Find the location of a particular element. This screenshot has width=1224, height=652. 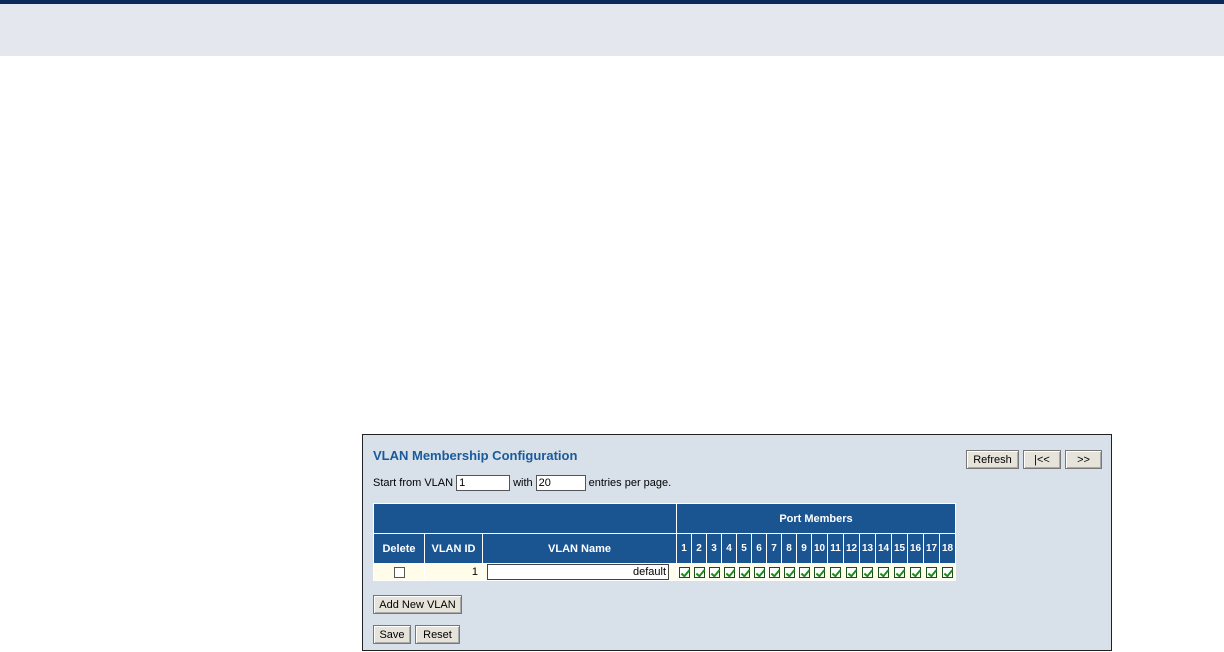

port-header-5: 5 is located at coordinates (744, 548).